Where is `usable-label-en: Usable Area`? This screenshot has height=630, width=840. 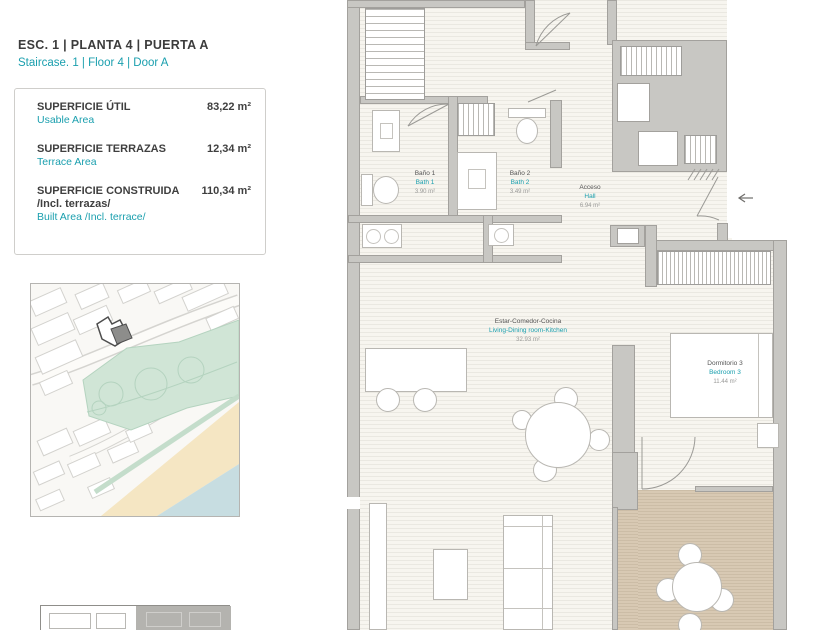 usable-label-en: Usable Area is located at coordinates (66, 120).